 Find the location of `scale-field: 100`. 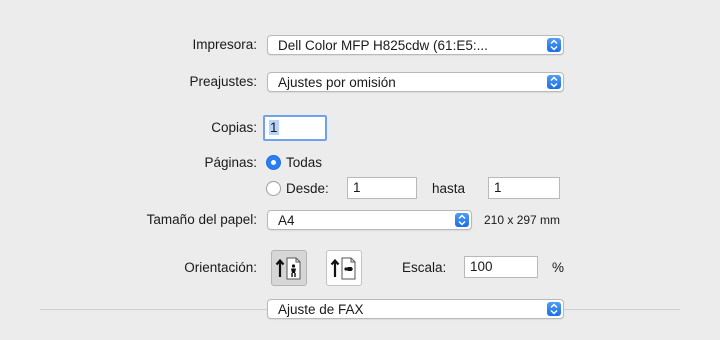

scale-field: 100 is located at coordinates (501, 267).